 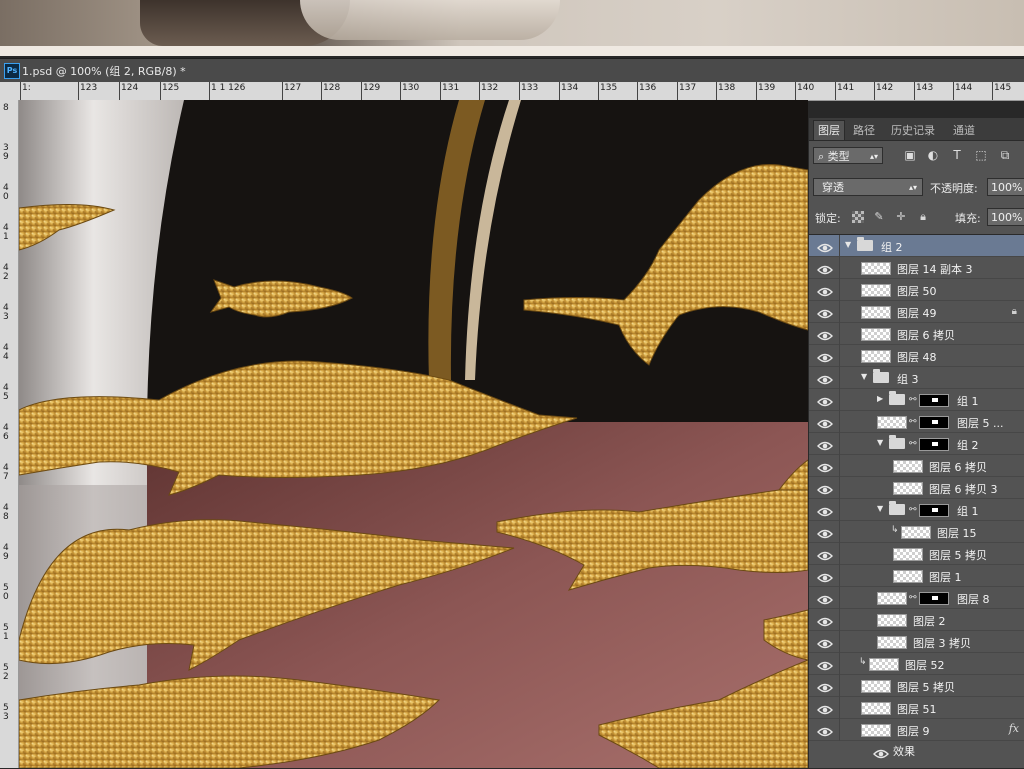 What do you see at coordinates (916, 576) in the screenshot?
I see `layer-row: 图层 1` at bounding box center [916, 576].